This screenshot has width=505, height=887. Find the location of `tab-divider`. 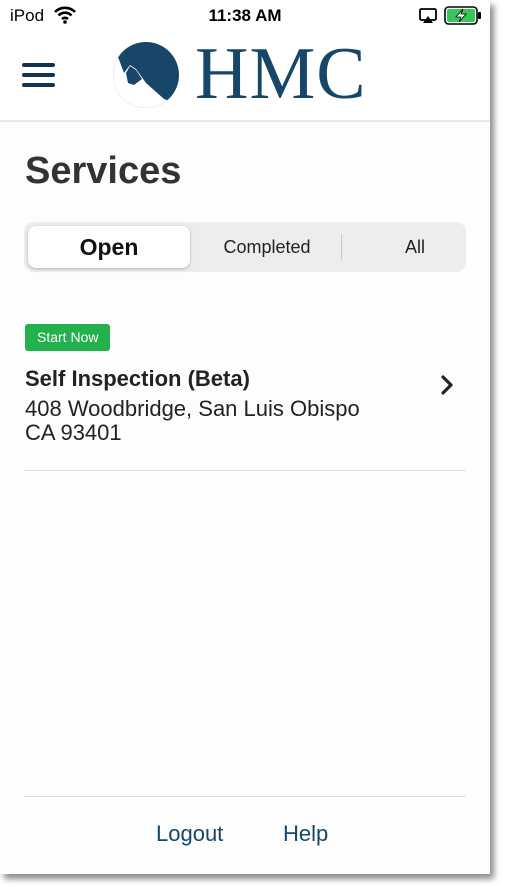

tab-divider is located at coordinates (341, 247).